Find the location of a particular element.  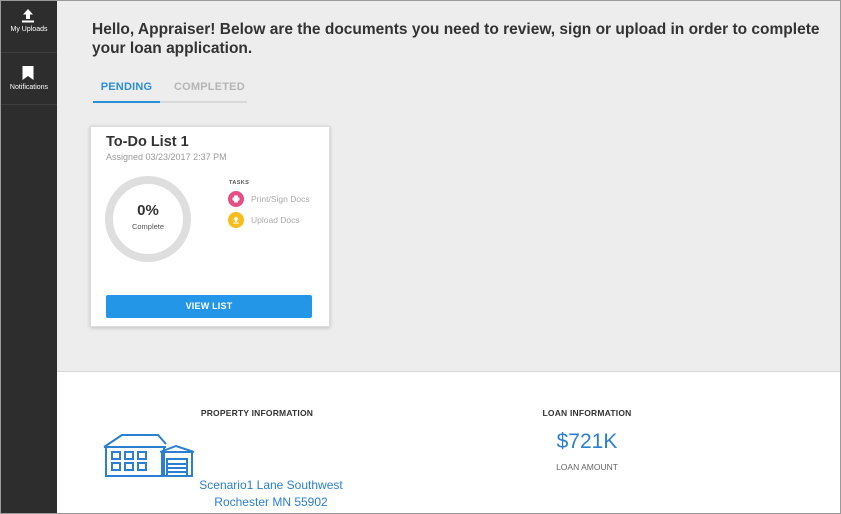

tasks-heading: TASKS is located at coordinates (239, 183).